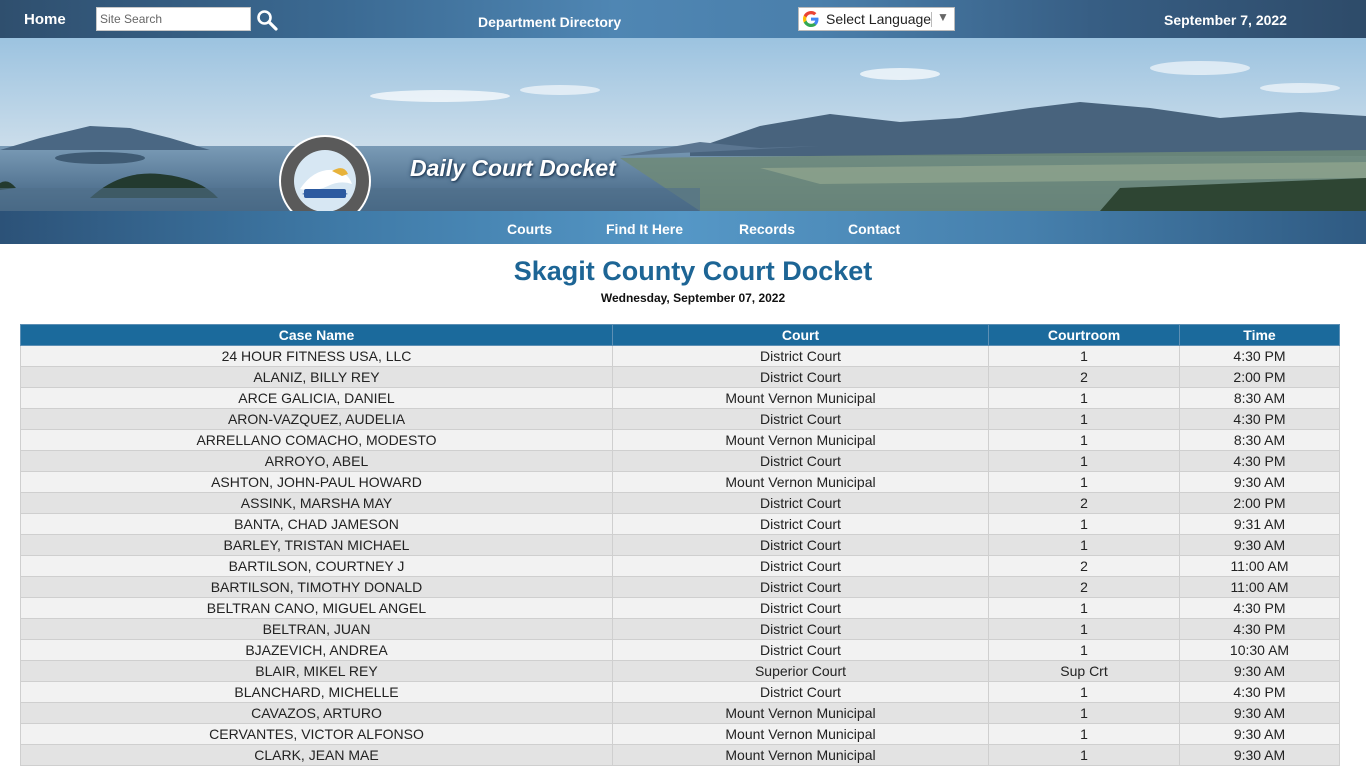 The height and width of the screenshot is (768, 1366). I want to click on column-header-time: Time, so click(1259, 335).